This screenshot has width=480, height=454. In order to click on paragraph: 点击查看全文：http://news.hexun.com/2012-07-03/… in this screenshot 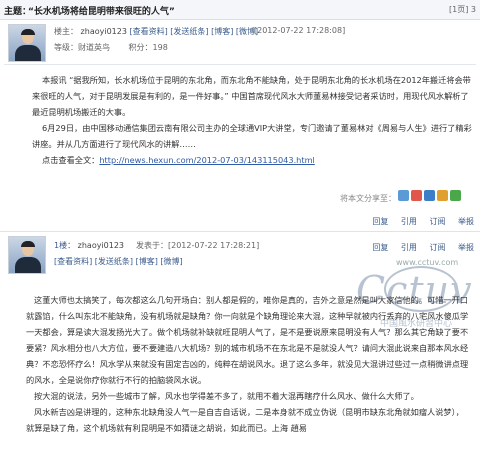, I will do `click(252, 160)`.